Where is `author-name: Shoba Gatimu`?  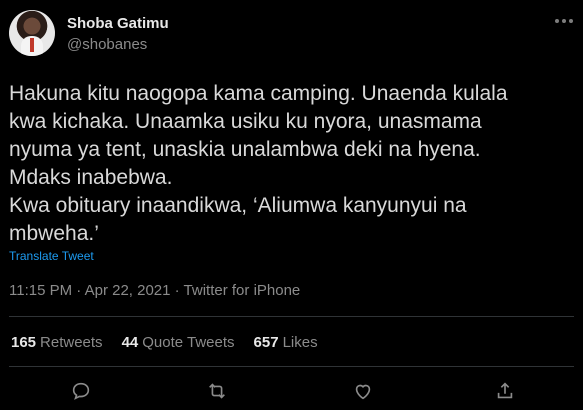
author-name: Shoba Gatimu is located at coordinates (118, 23).